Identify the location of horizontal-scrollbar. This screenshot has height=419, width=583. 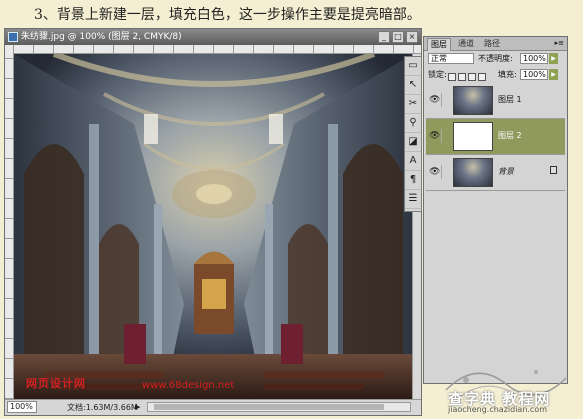
(279, 407).